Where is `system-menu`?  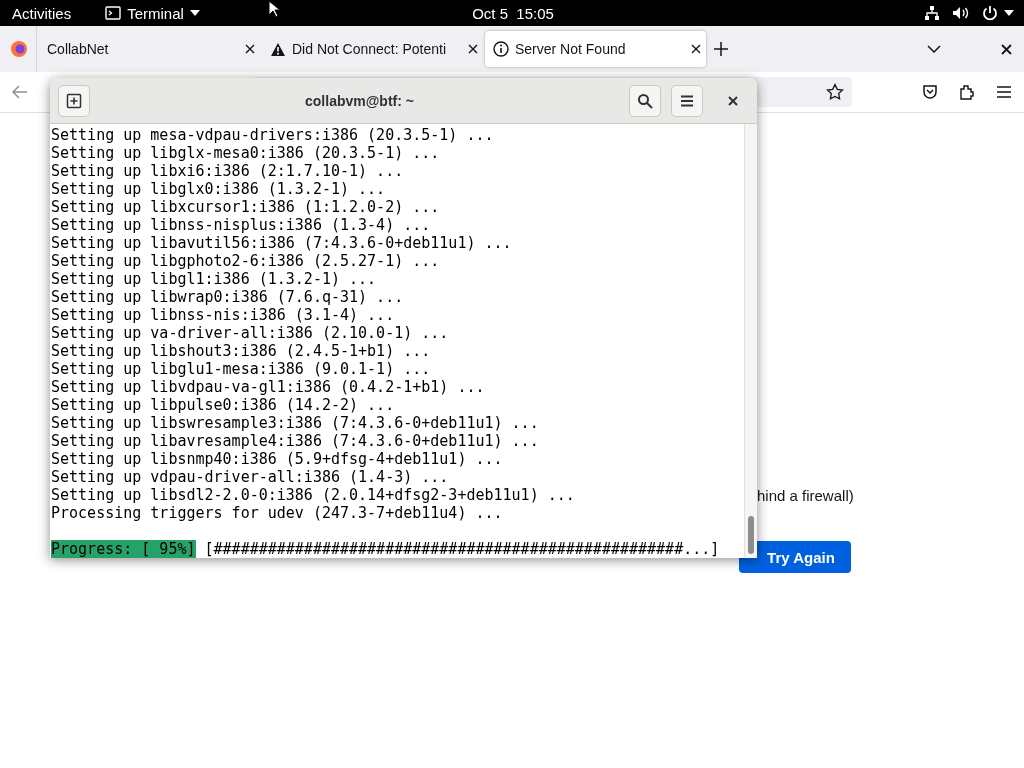 system-menu is located at coordinates (998, 13).